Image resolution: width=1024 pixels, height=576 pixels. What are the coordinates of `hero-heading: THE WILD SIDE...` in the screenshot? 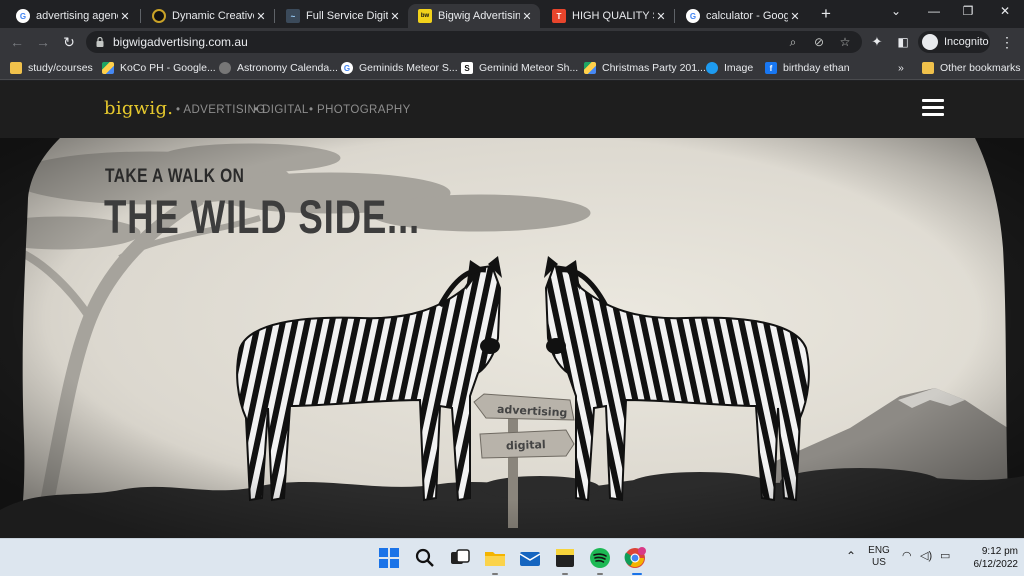 It's located at (262, 216).